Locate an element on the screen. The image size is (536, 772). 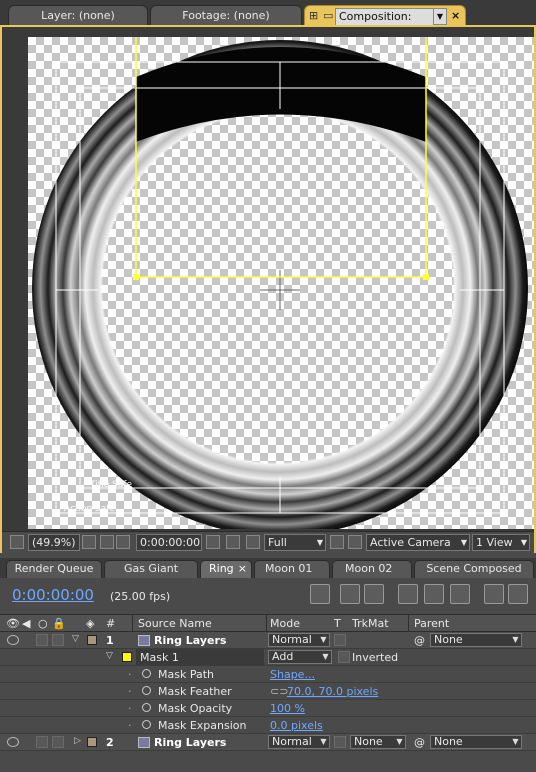
solo-icon: ○ is located at coordinates (43, 624).